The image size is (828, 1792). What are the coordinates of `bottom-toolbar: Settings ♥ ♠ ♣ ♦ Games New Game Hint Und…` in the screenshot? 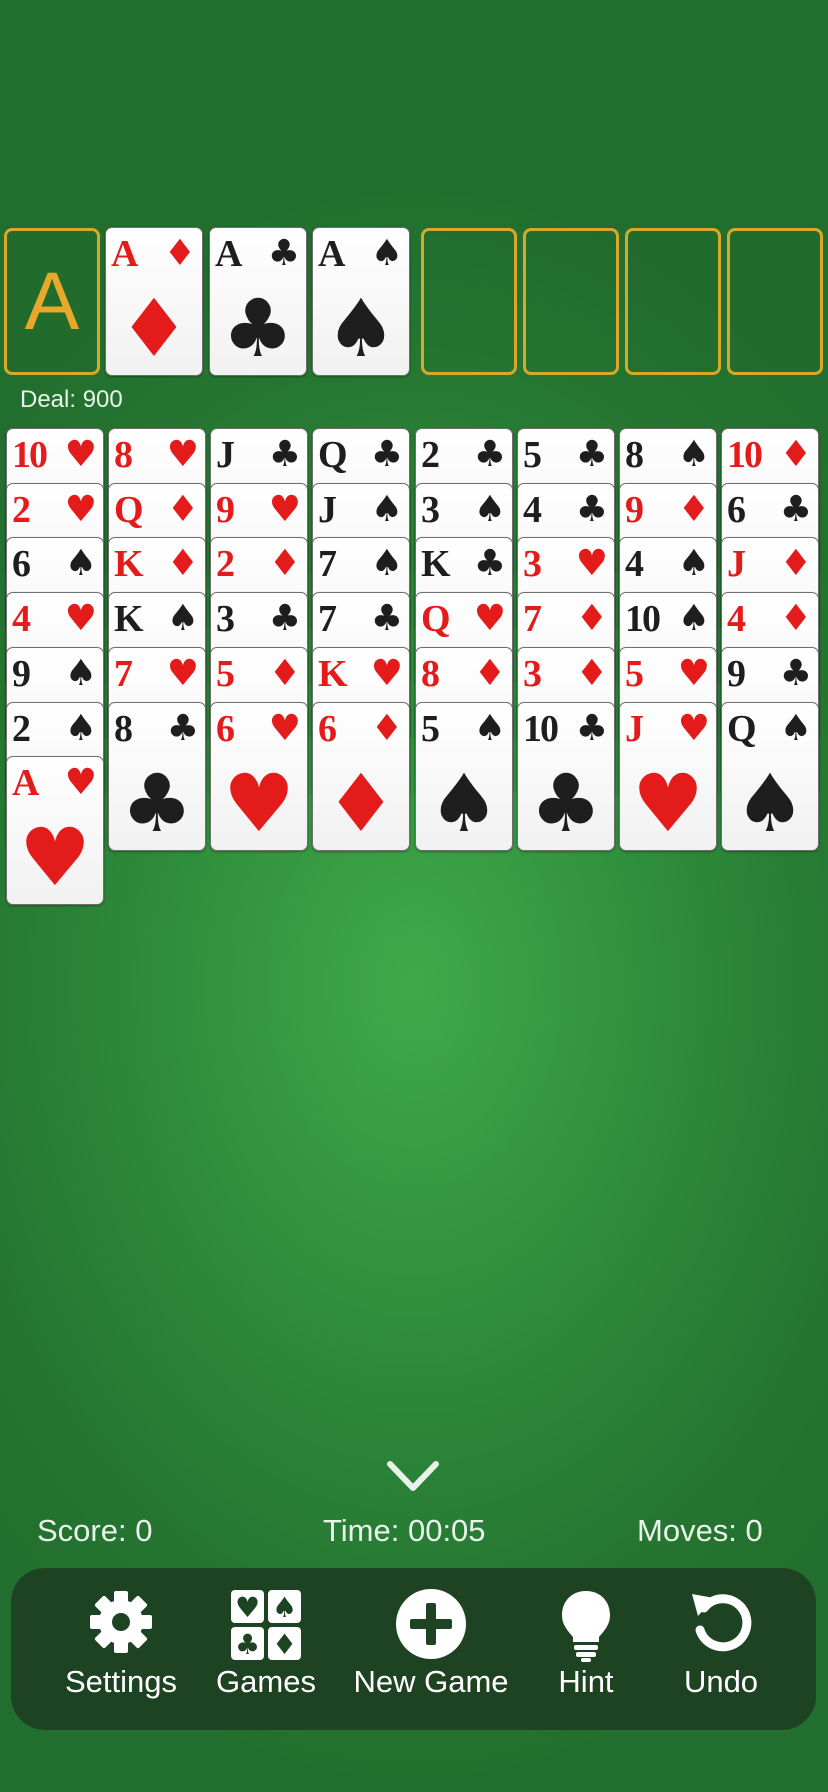 It's located at (413, 1649).